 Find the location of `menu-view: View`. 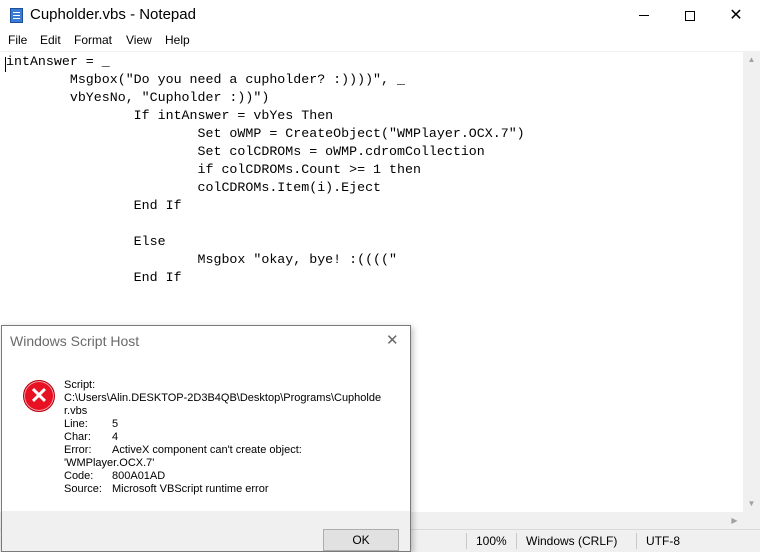

menu-view: View is located at coordinates (139, 40).